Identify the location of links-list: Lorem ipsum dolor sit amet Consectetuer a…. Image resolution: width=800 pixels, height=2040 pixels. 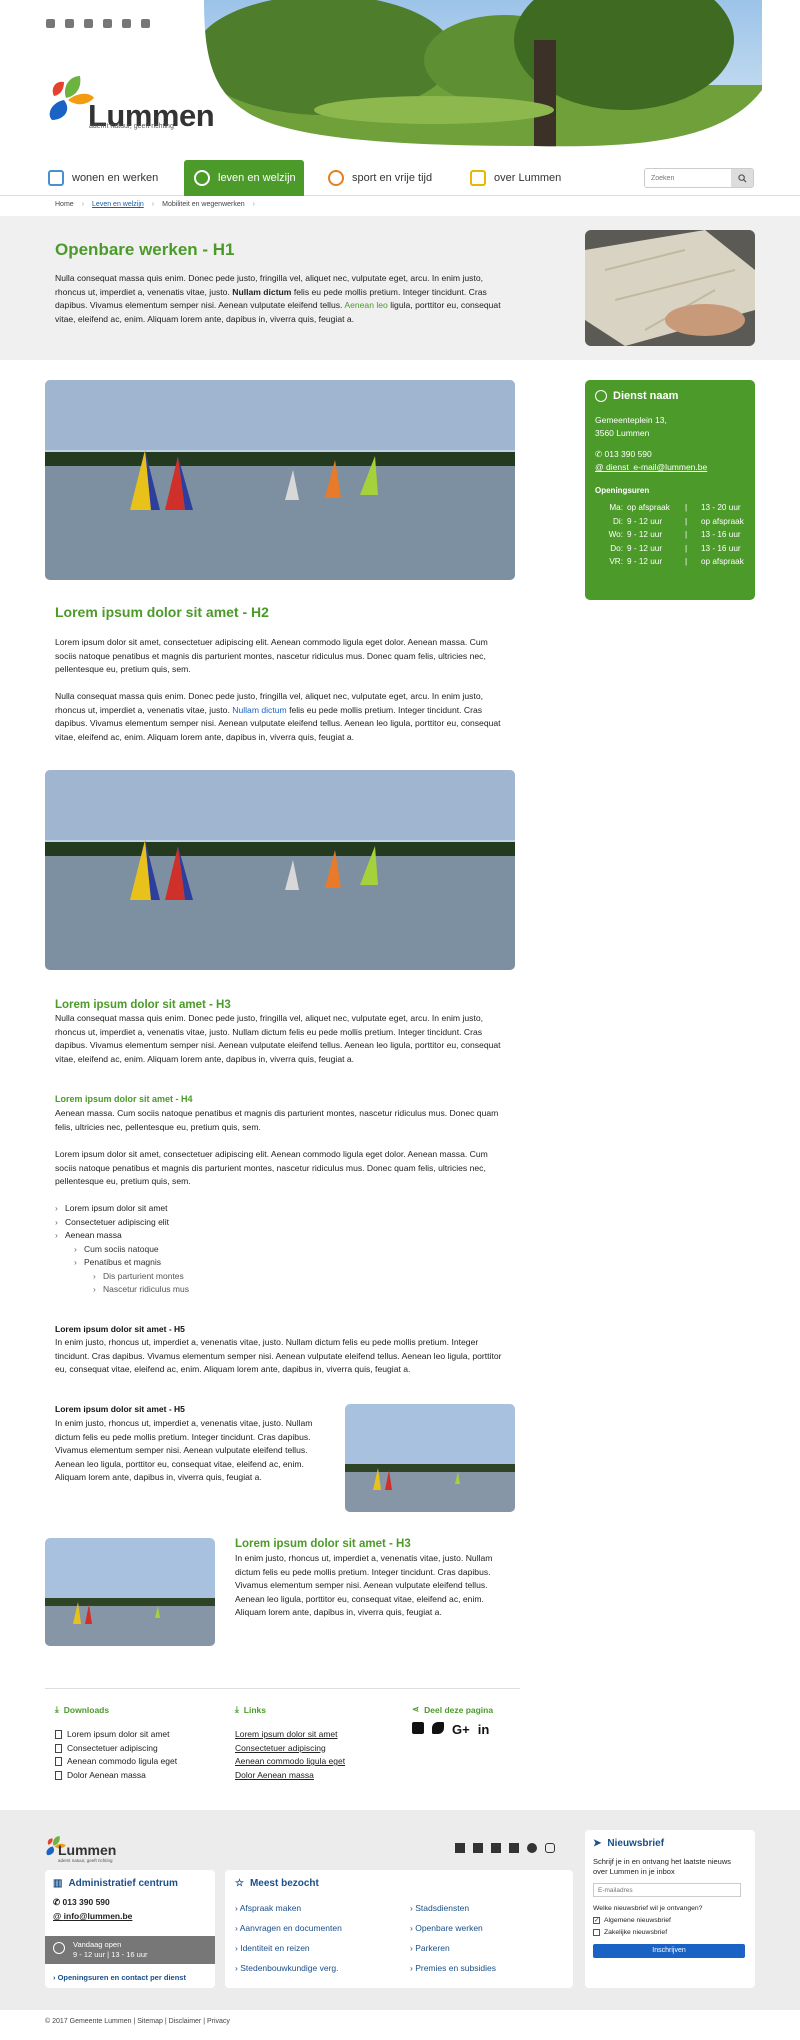
(290, 1755).